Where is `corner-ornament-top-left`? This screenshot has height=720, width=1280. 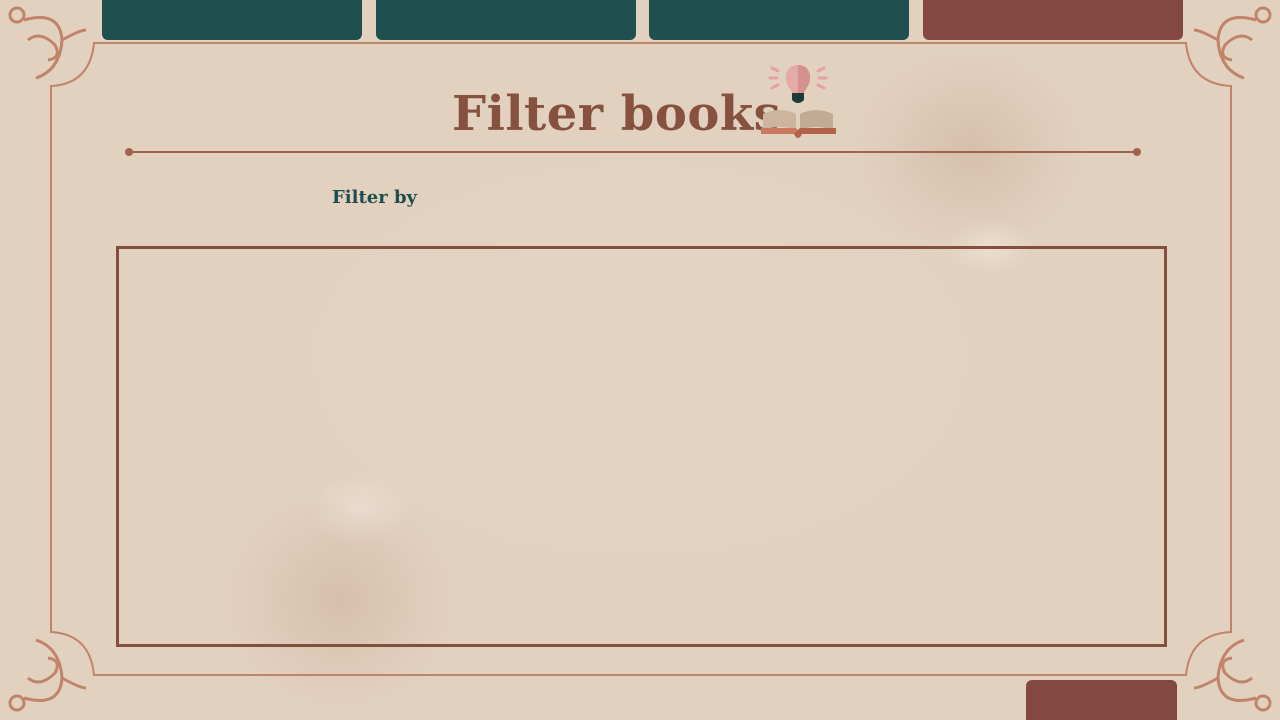 corner-ornament-top-left is located at coordinates (47, 43).